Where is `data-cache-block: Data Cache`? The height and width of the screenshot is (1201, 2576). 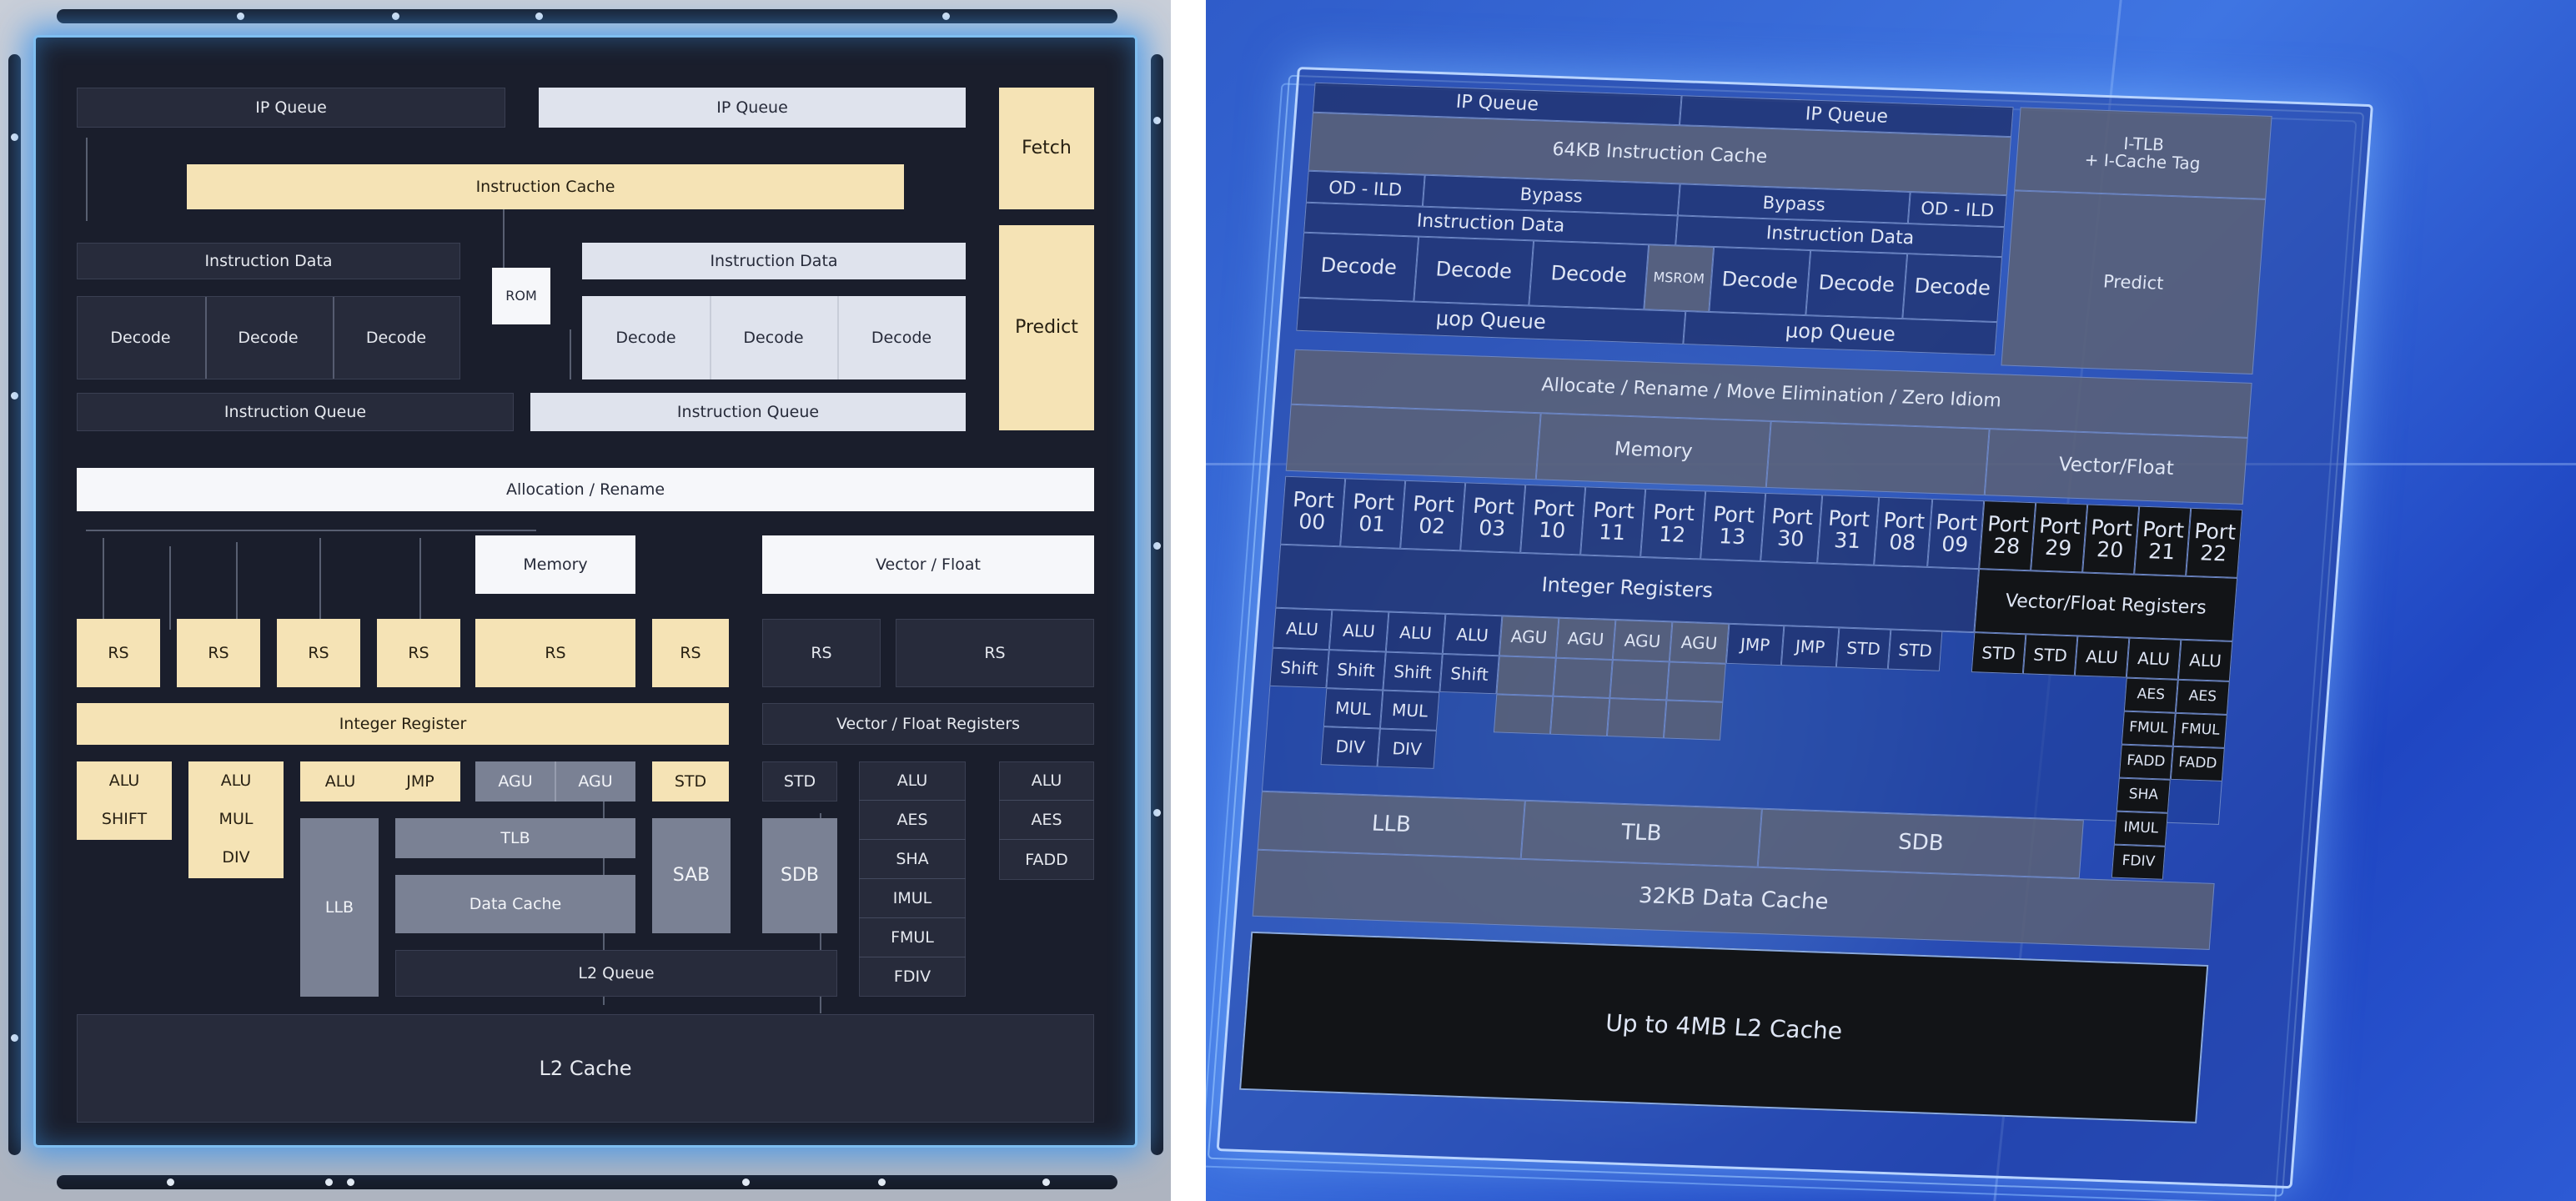 data-cache-block: Data Cache is located at coordinates (515, 904).